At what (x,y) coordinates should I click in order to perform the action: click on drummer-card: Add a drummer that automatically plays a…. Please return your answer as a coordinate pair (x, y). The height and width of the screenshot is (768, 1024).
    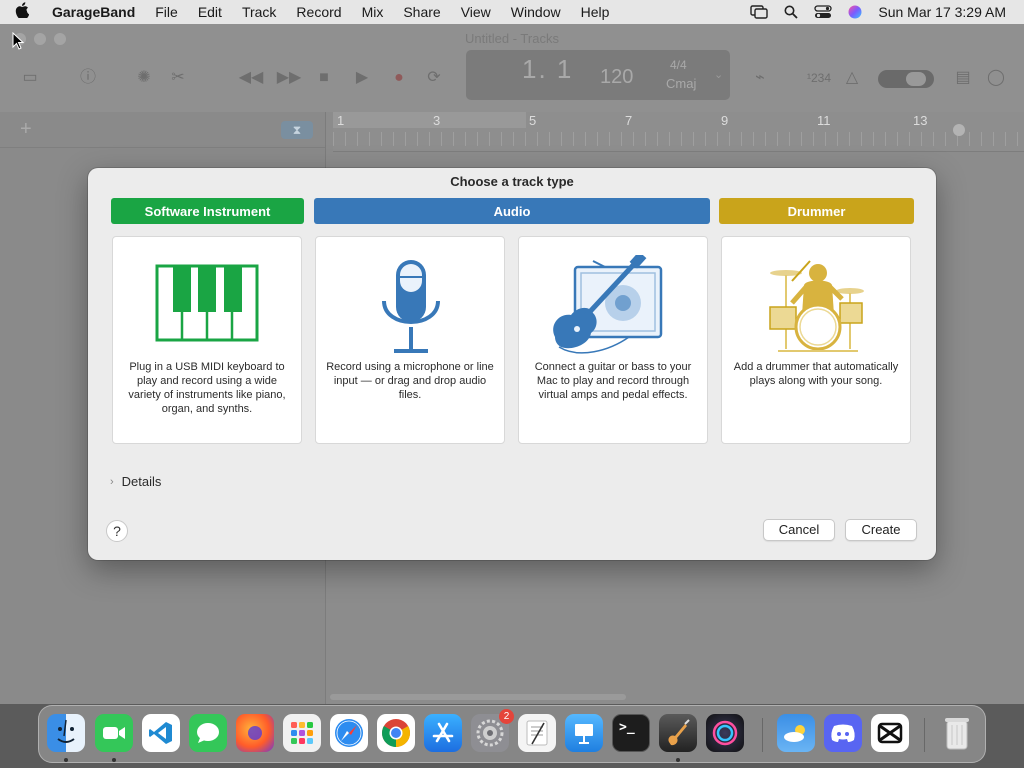
    Looking at the image, I should click on (816, 340).